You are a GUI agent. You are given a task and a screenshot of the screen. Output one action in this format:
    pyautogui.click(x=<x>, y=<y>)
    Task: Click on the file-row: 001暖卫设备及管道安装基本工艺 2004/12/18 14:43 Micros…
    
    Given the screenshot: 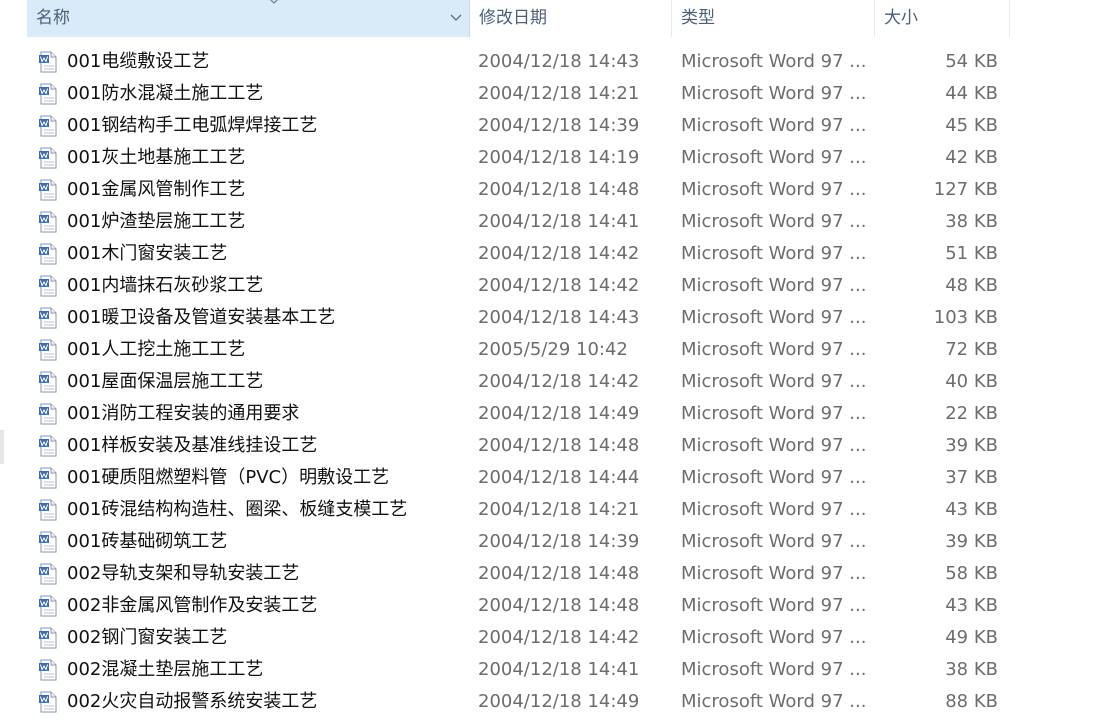 What is the action you would take?
    pyautogui.click(x=556, y=318)
    